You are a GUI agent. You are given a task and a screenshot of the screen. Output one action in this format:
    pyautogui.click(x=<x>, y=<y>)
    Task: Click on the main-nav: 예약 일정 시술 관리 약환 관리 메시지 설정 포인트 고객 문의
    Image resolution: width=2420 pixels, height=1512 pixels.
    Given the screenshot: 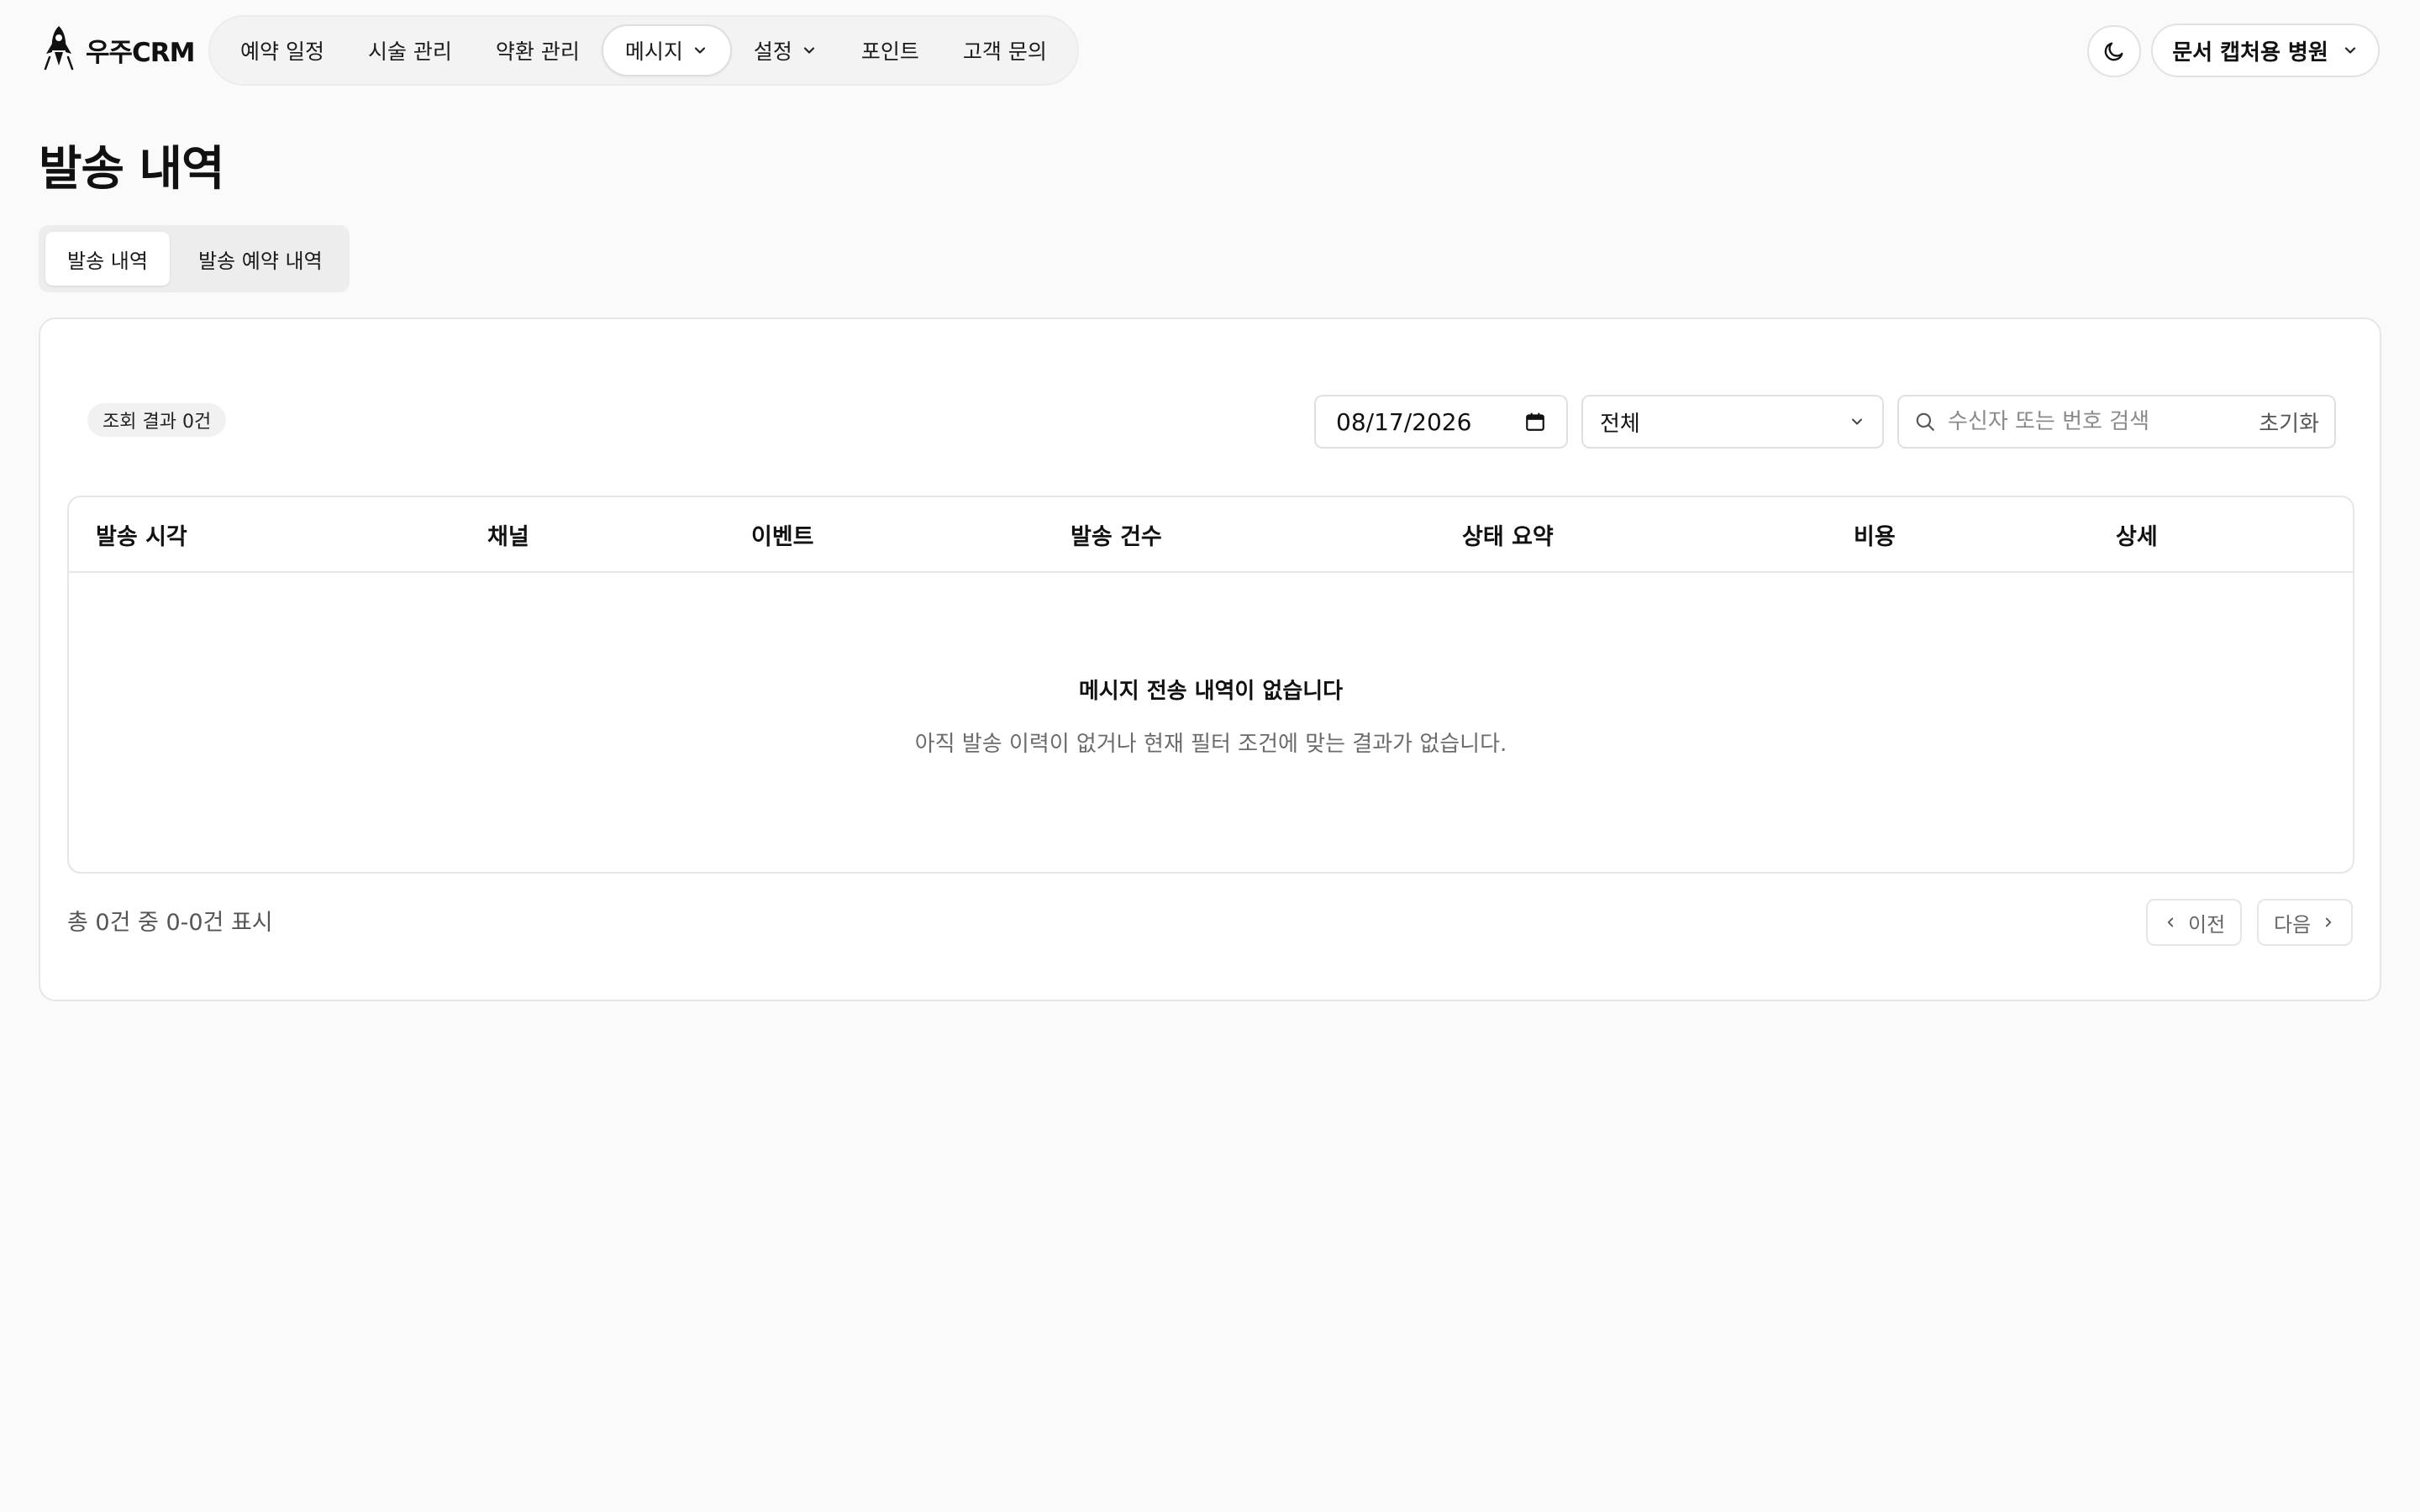 What is the action you would take?
    pyautogui.click(x=643, y=50)
    